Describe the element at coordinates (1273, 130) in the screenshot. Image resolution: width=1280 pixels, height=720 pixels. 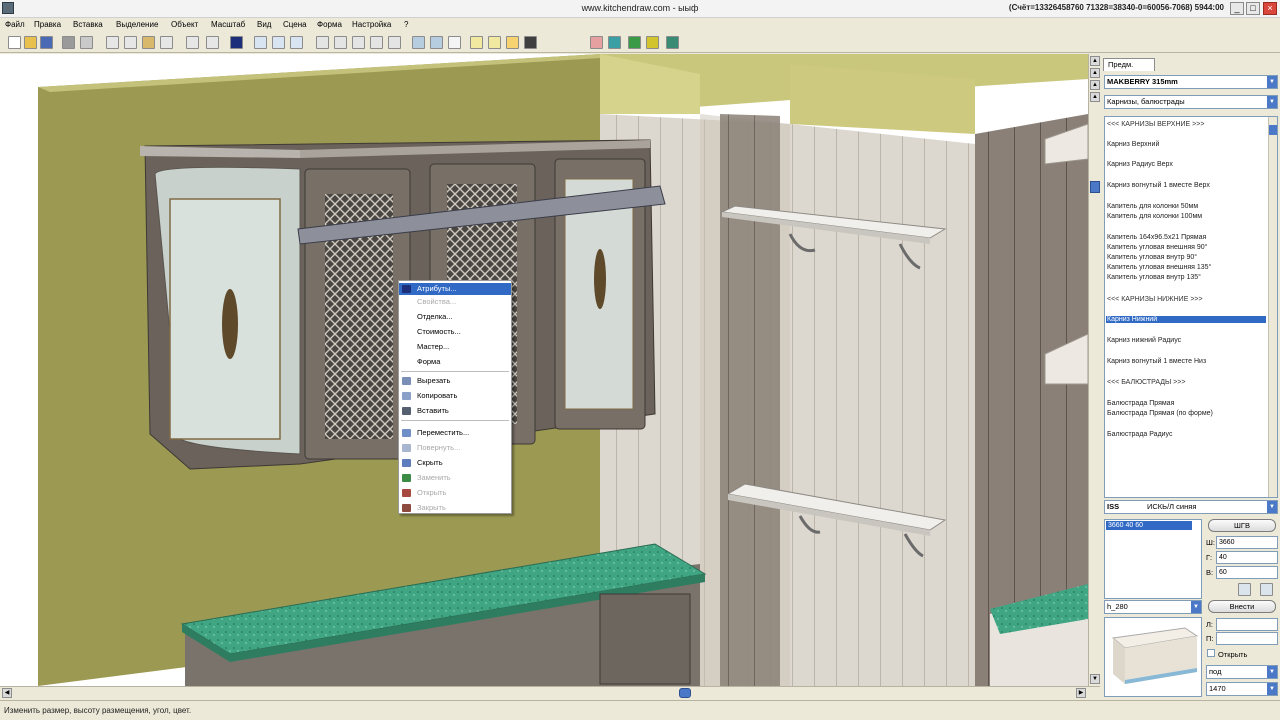
I see `catalog-scroll-thumb` at that location.